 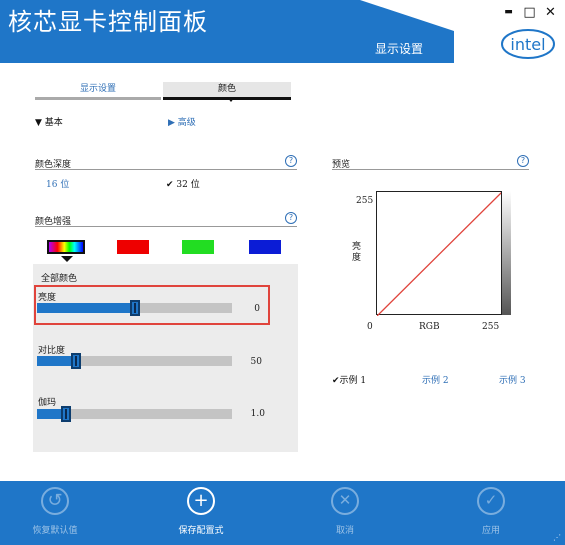 I want to click on contrast-slider, so click(x=134, y=361).